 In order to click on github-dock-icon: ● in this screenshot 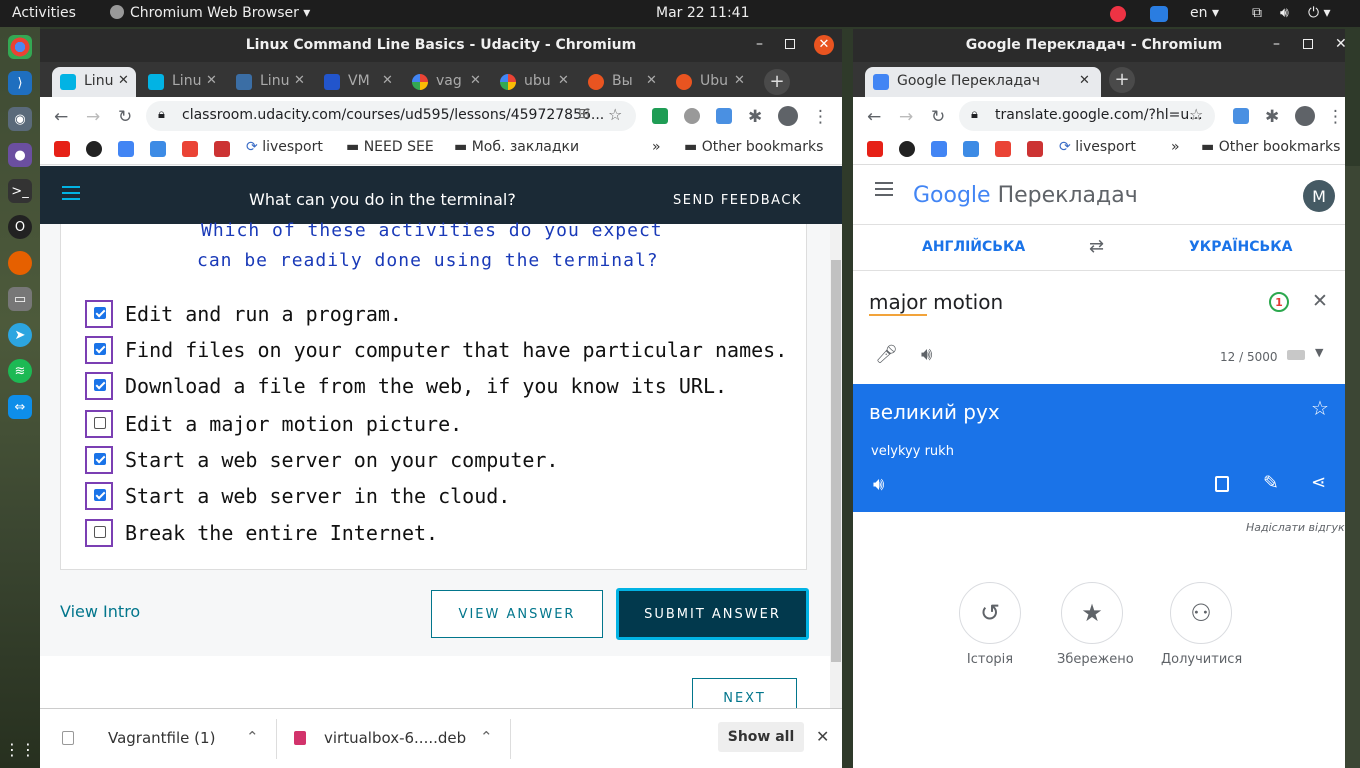, I will do `click(20, 155)`.